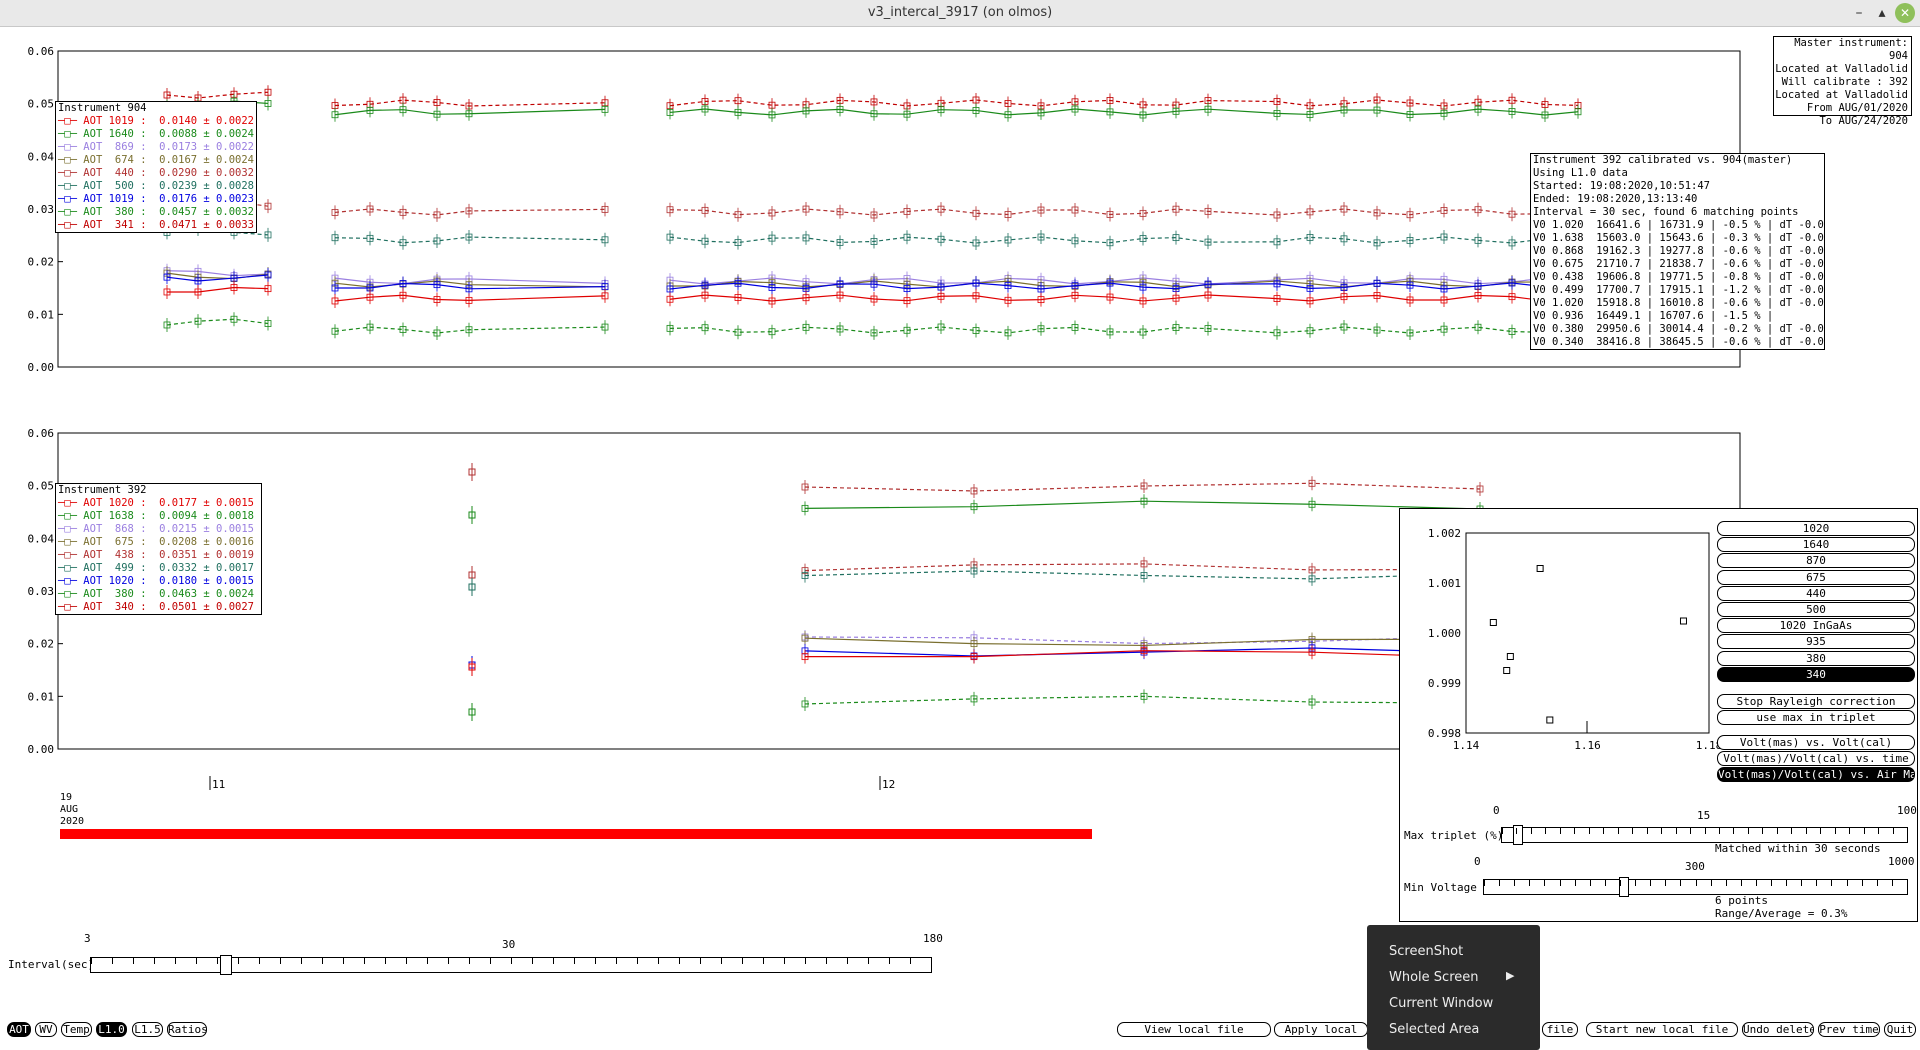  What do you see at coordinates (156, 160) in the screenshot?
I see `legend-entry: ─□─ AOT 674 : 0.0167 ± 0.0024` at bounding box center [156, 160].